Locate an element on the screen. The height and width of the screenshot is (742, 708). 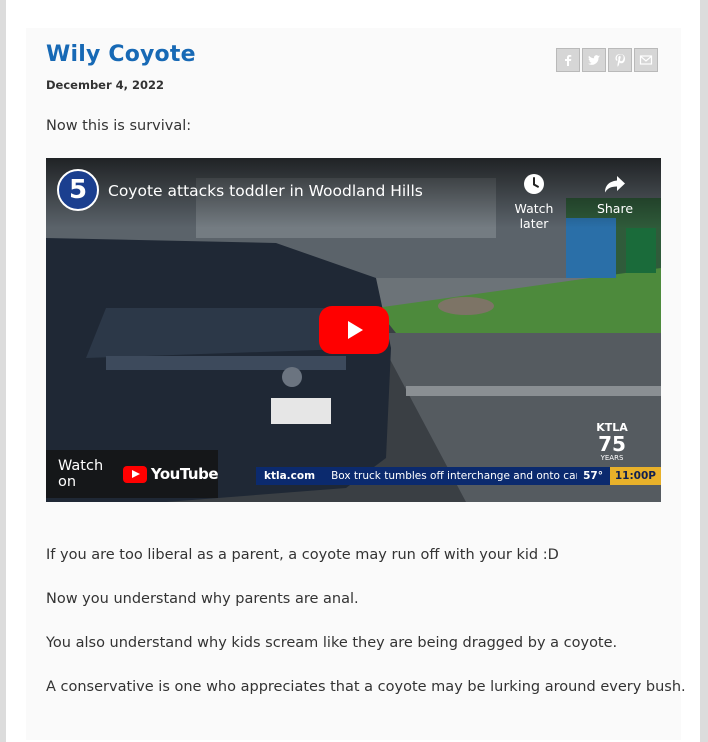
twitter-icon is located at coordinates (594, 60).